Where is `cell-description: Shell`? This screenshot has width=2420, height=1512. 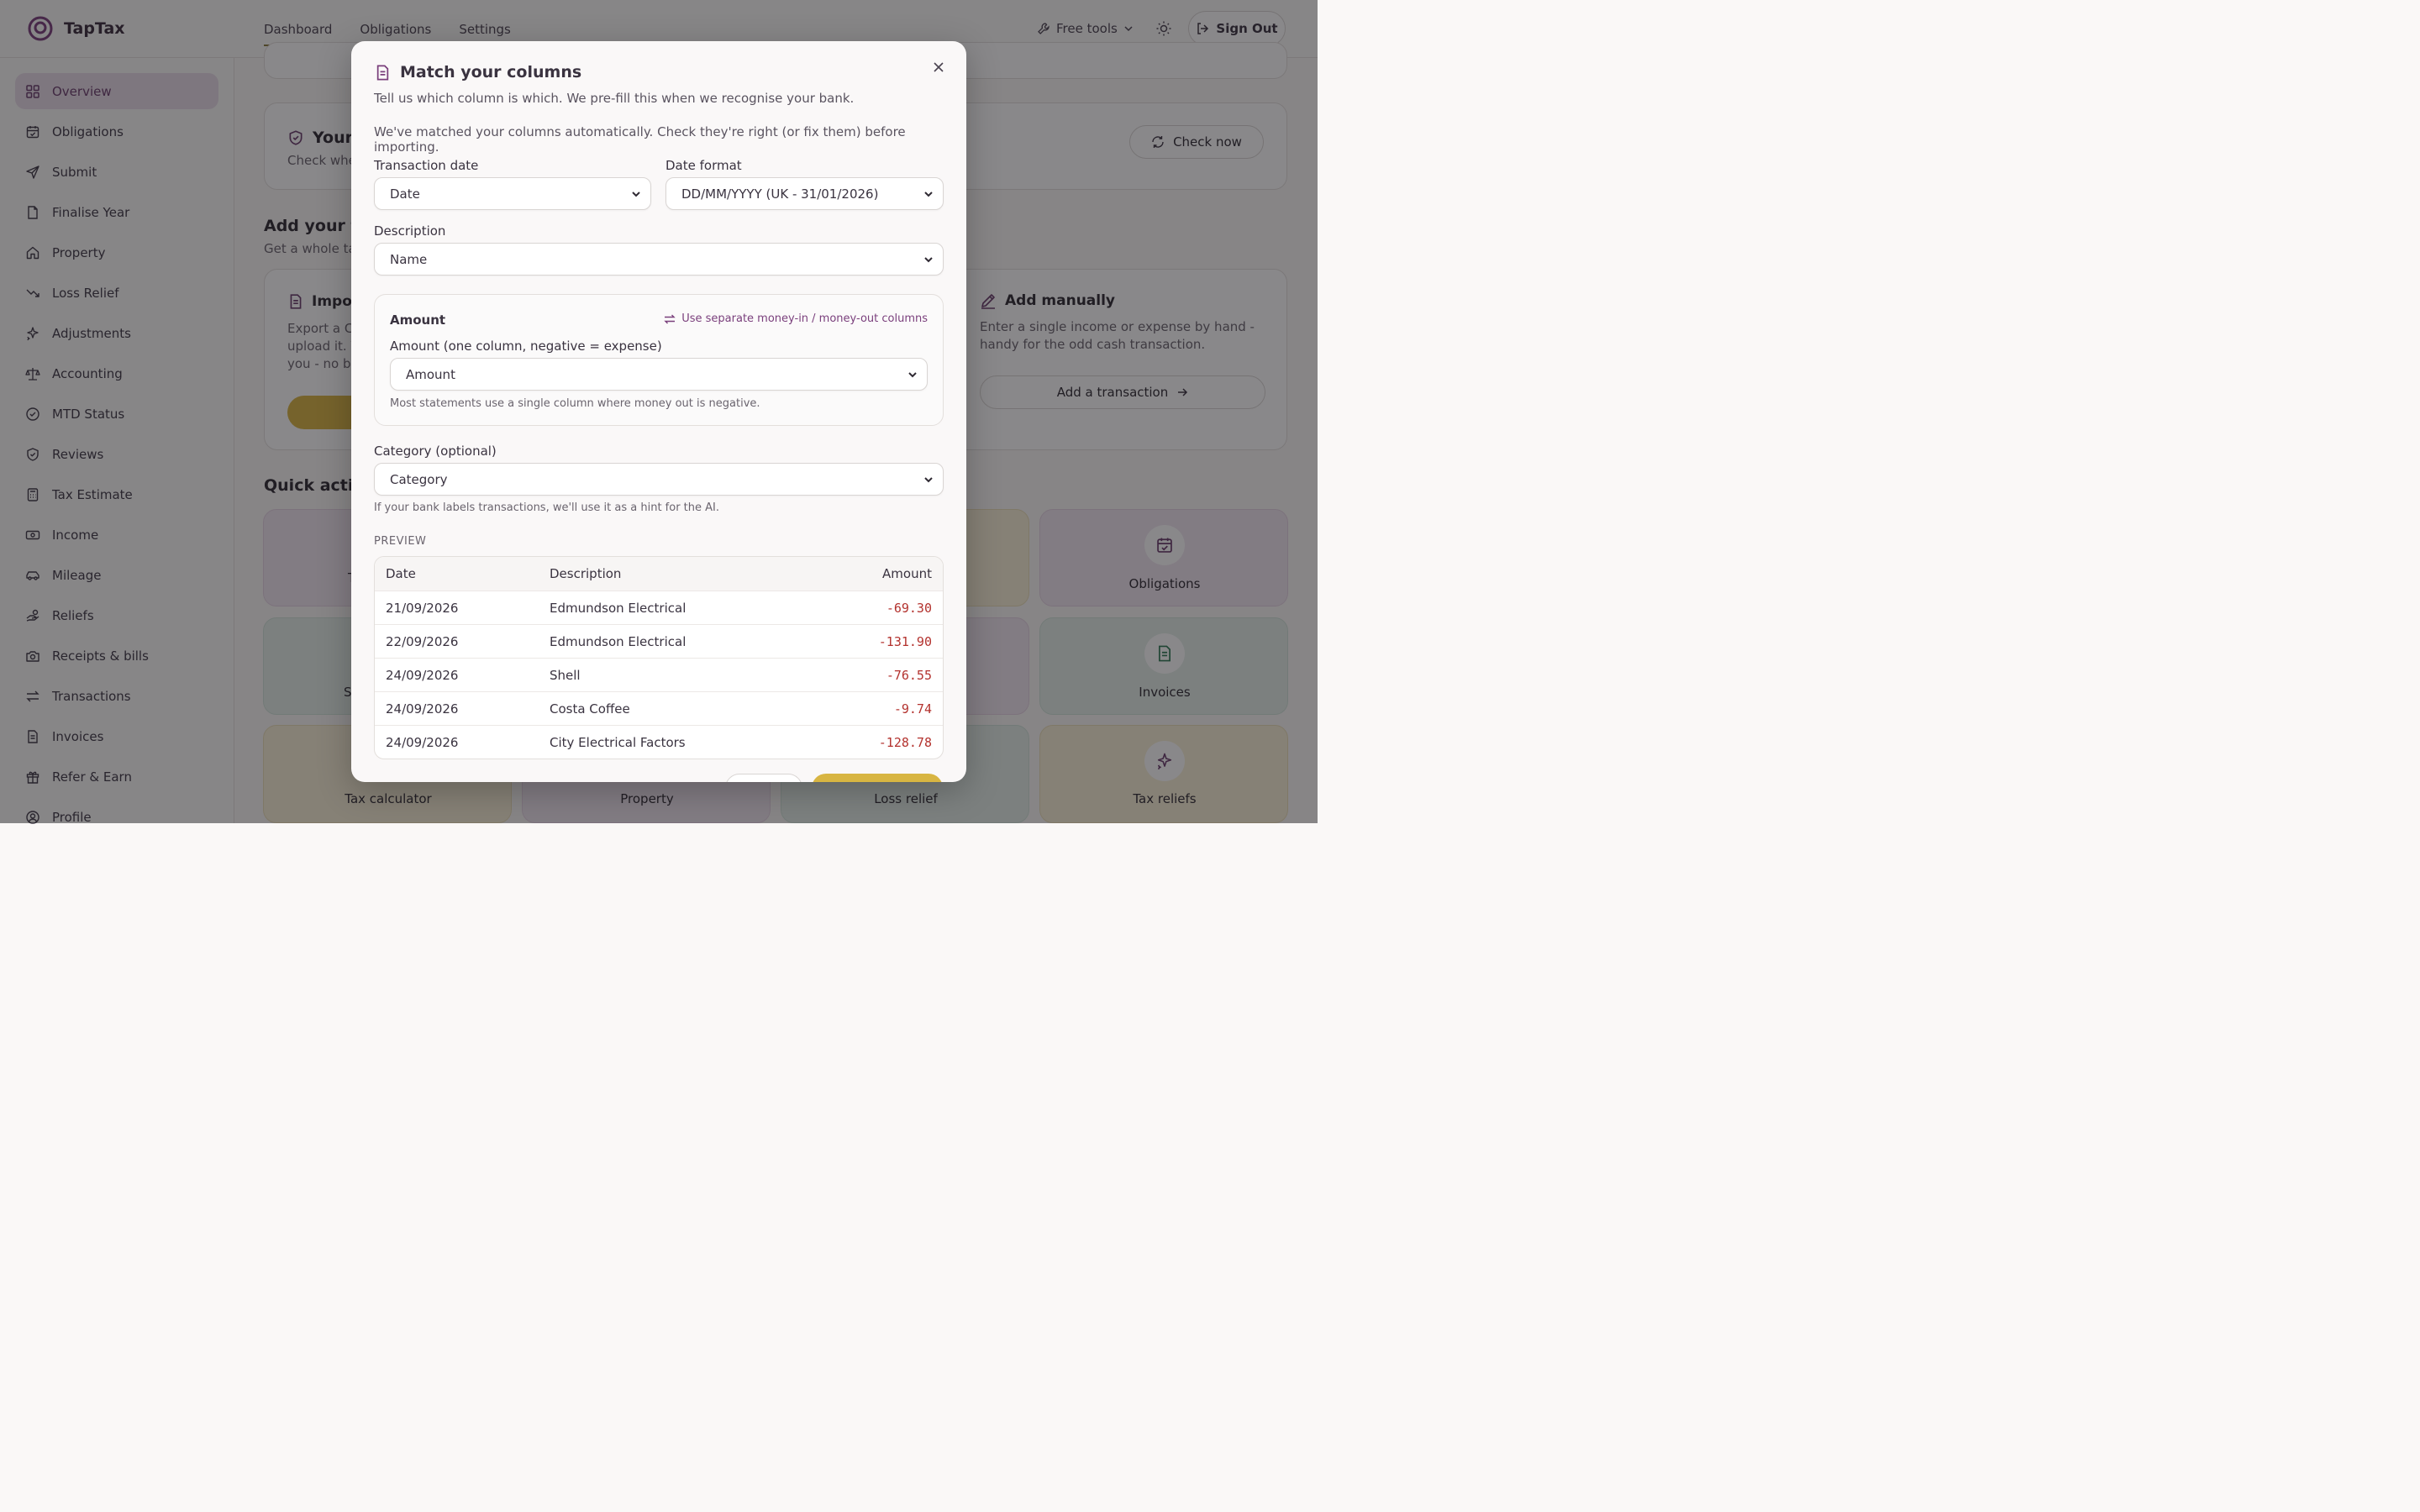
cell-description: Shell is located at coordinates (566, 675).